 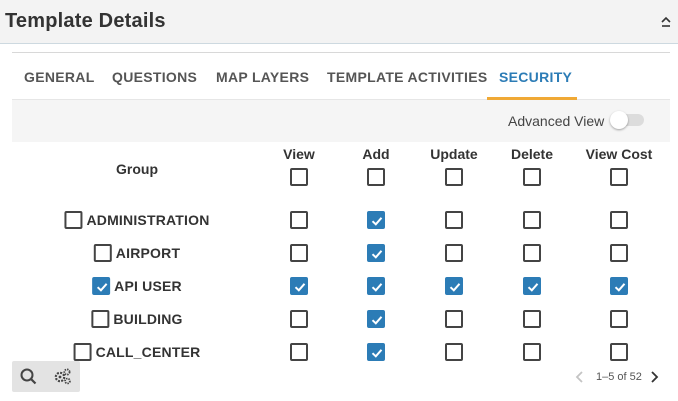 I want to click on settings-button, so click(x=63, y=376).